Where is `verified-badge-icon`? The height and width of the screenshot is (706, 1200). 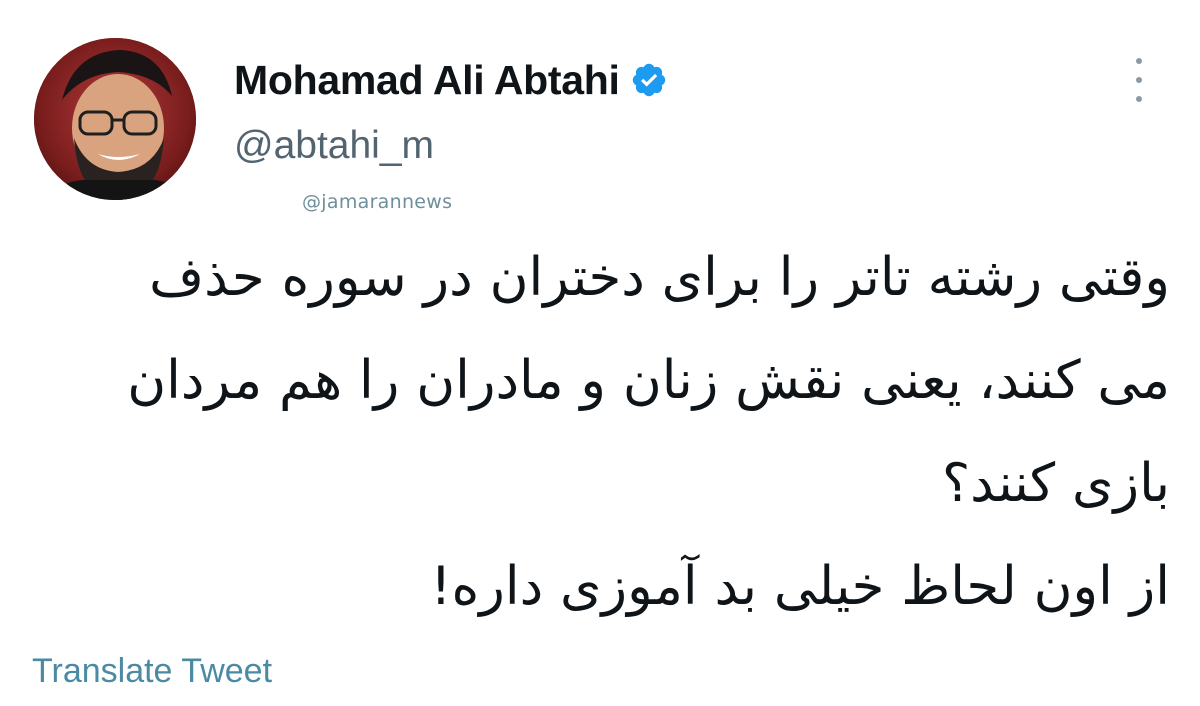 verified-badge-icon is located at coordinates (649, 80).